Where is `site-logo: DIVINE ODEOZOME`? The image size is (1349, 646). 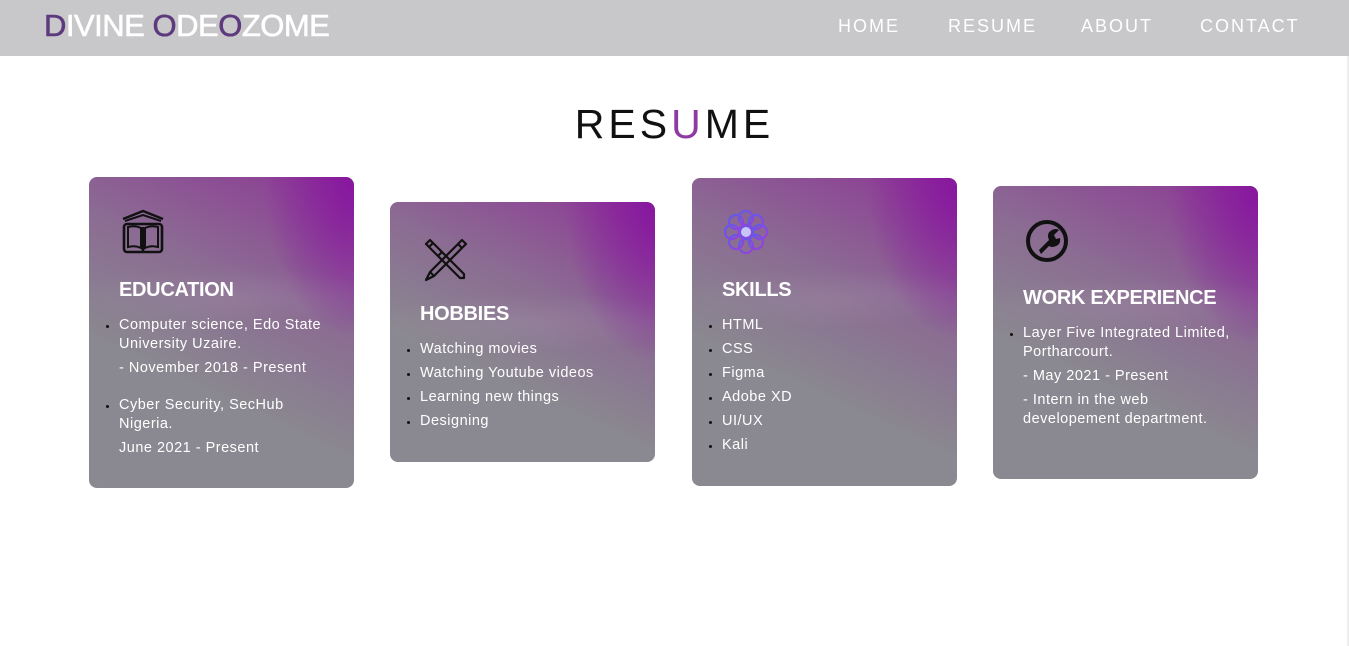
site-logo: DIVINE ODEOZOME is located at coordinates (187, 26).